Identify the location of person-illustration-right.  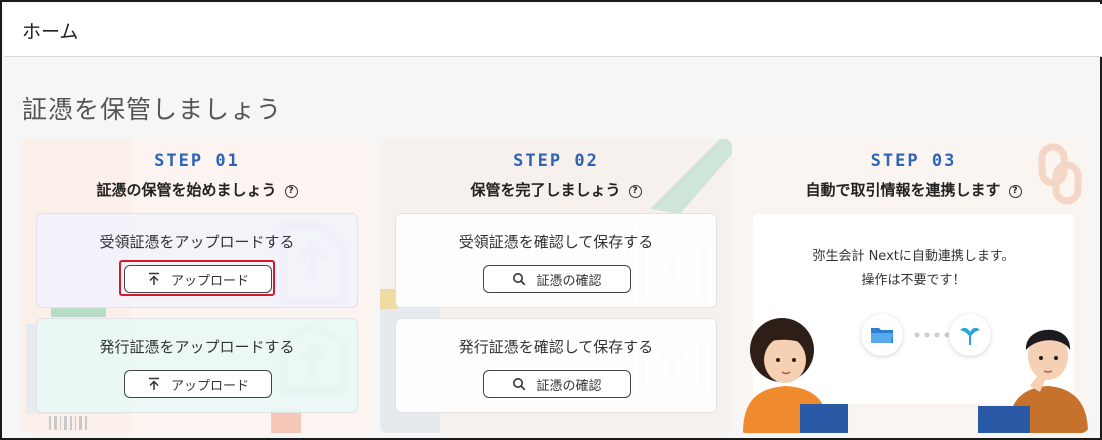
(1033, 381).